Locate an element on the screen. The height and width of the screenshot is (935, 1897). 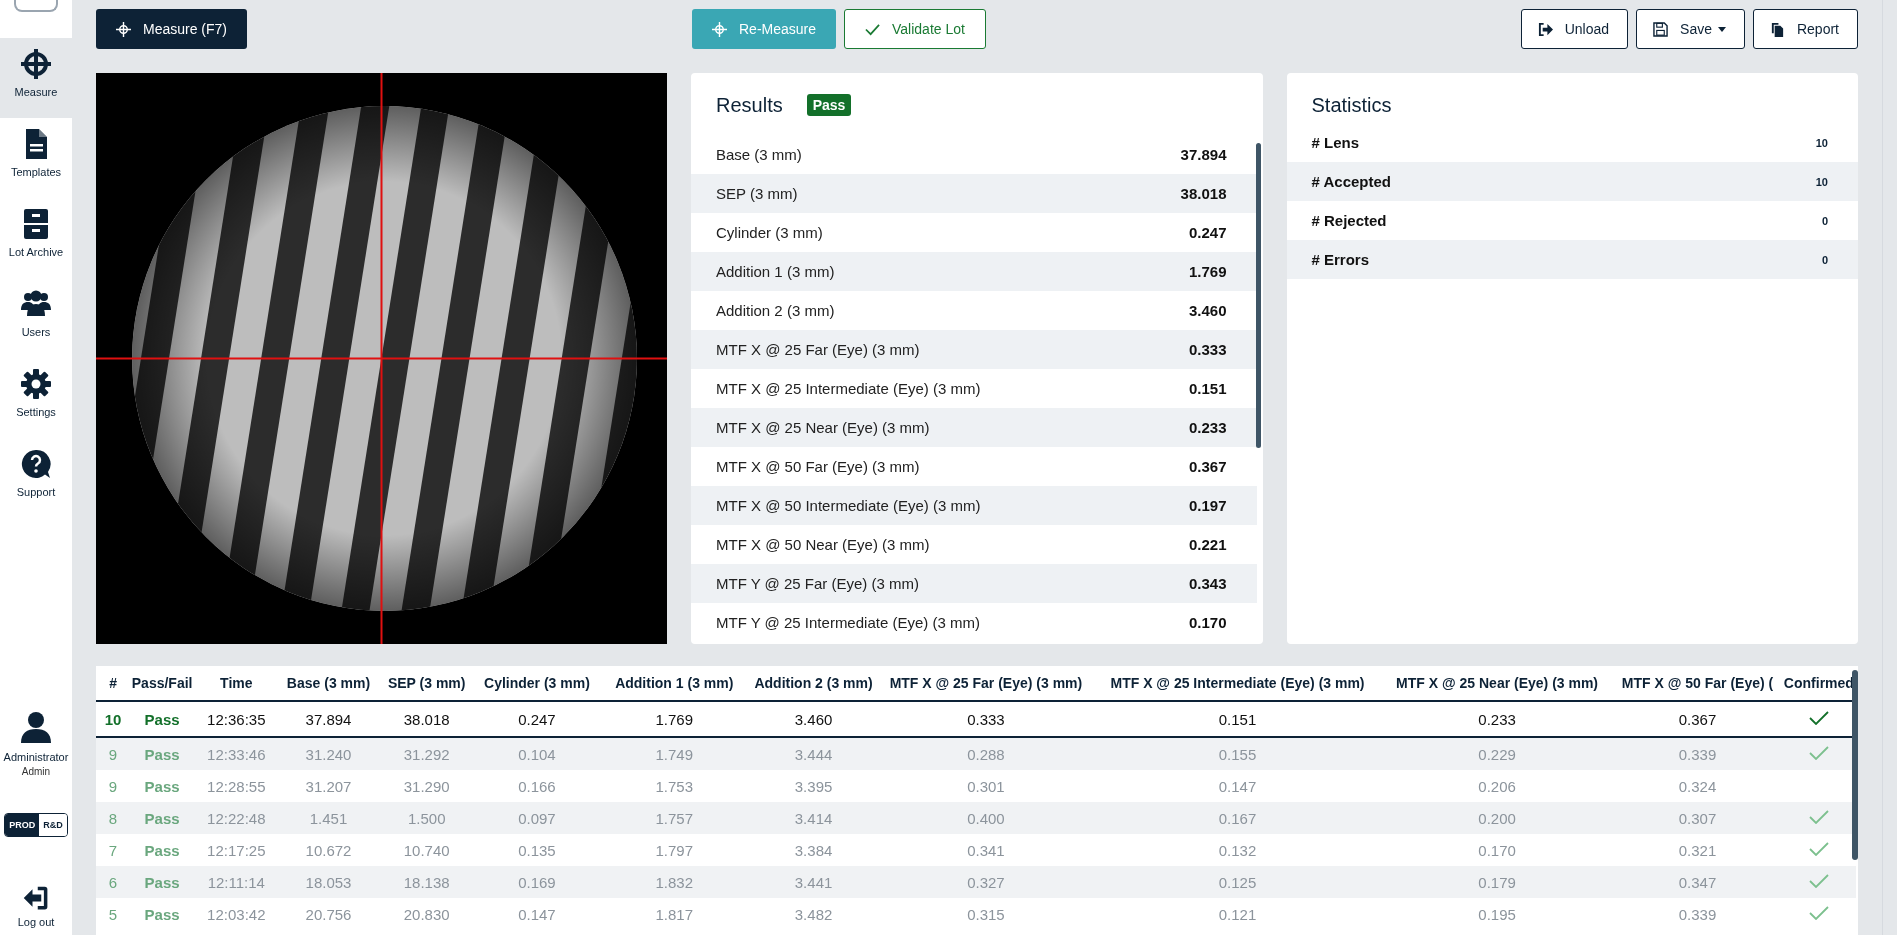
table-cell: 0.104 is located at coordinates (537, 753).